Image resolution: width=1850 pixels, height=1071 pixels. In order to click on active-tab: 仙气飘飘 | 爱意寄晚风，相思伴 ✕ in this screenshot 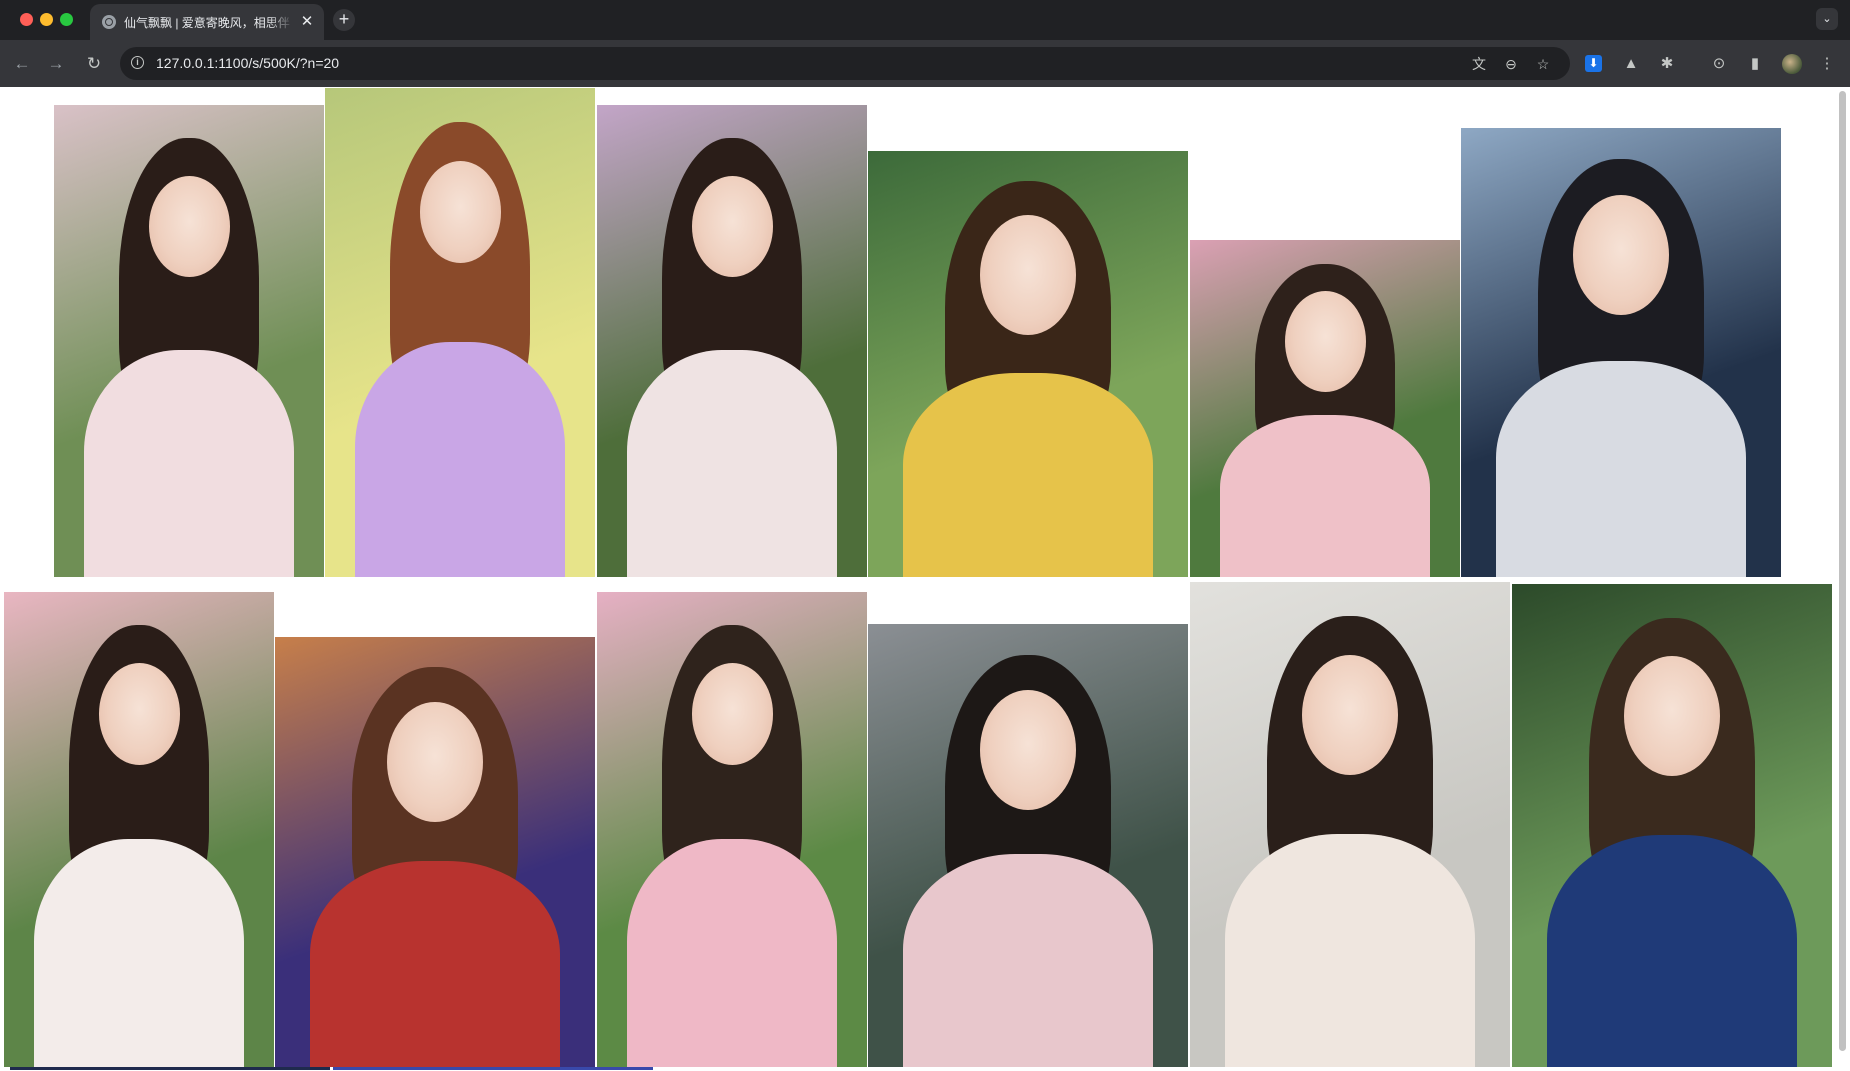, I will do `click(207, 22)`.